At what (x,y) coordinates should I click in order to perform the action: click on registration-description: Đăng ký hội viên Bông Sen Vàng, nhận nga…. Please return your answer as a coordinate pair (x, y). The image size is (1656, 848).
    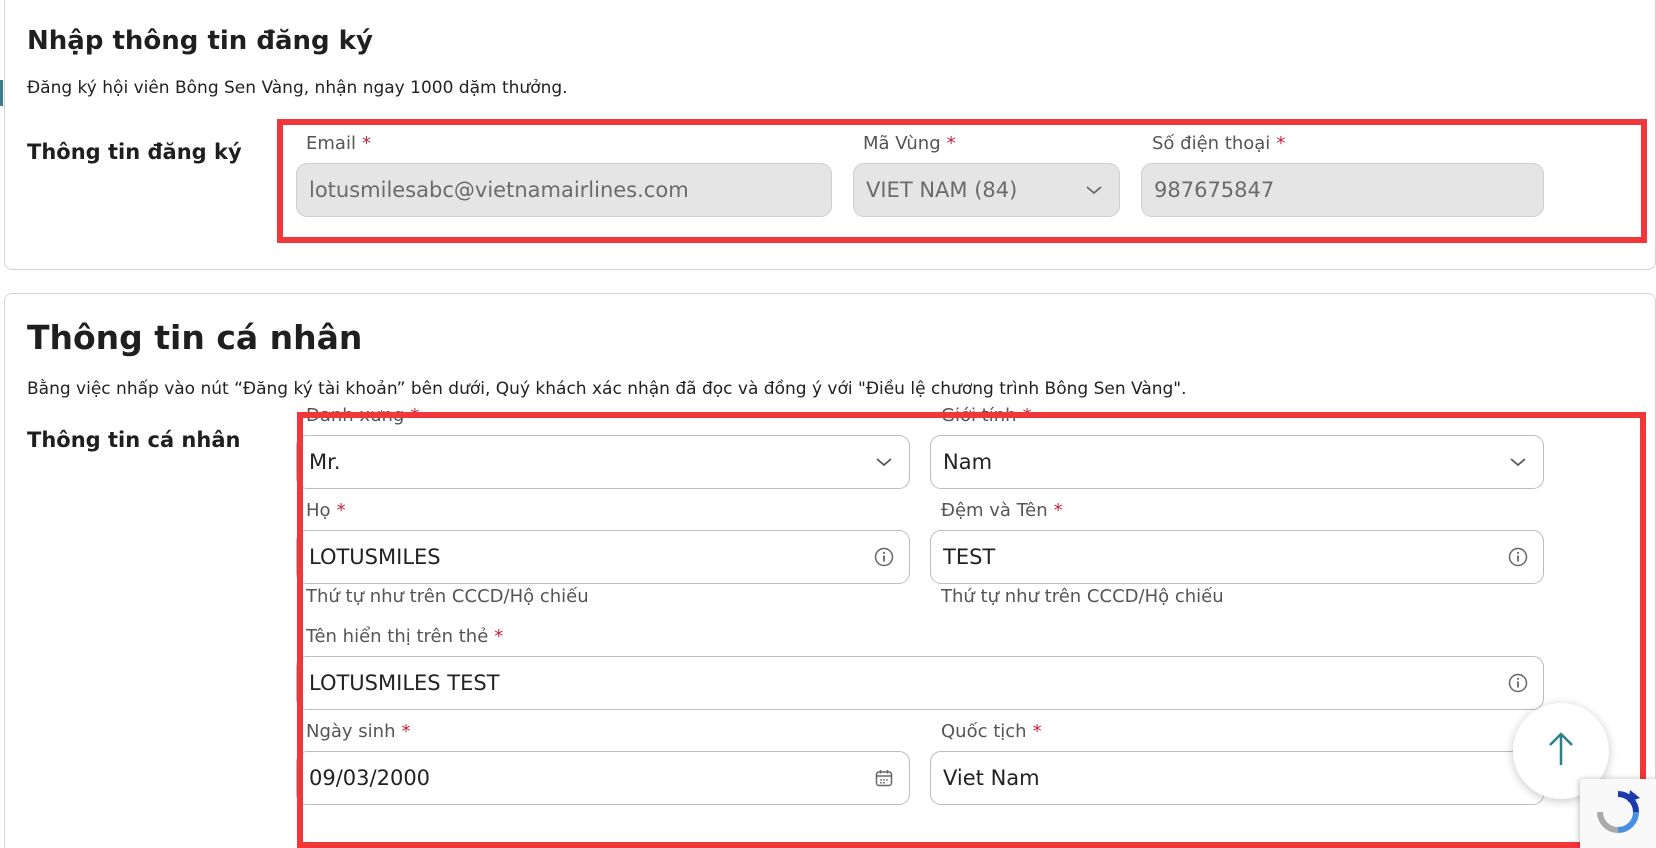
    Looking at the image, I should click on (297, 88).